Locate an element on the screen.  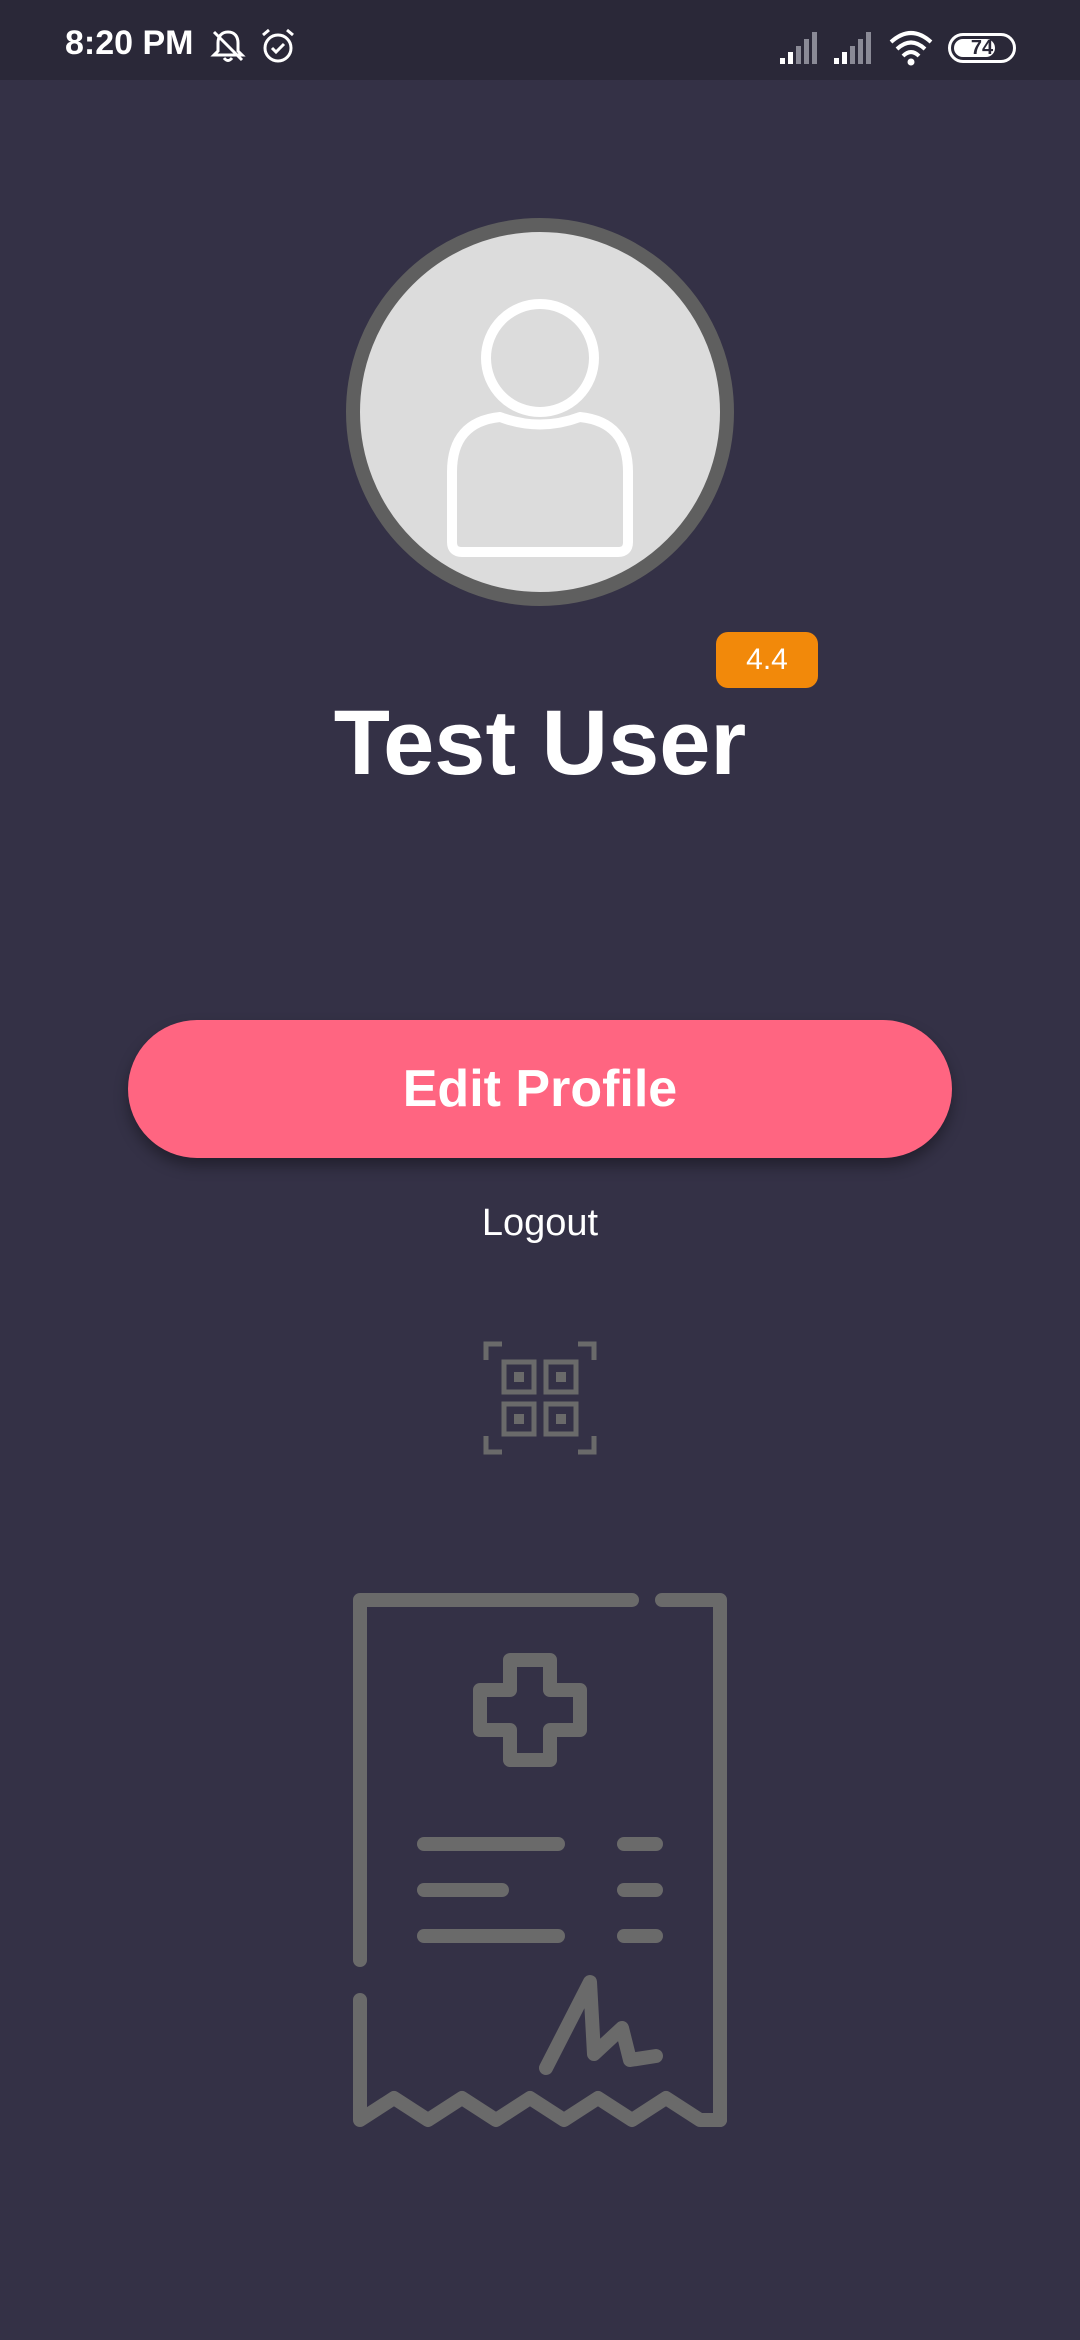
mute-icon is located at coordinates (228, 48).